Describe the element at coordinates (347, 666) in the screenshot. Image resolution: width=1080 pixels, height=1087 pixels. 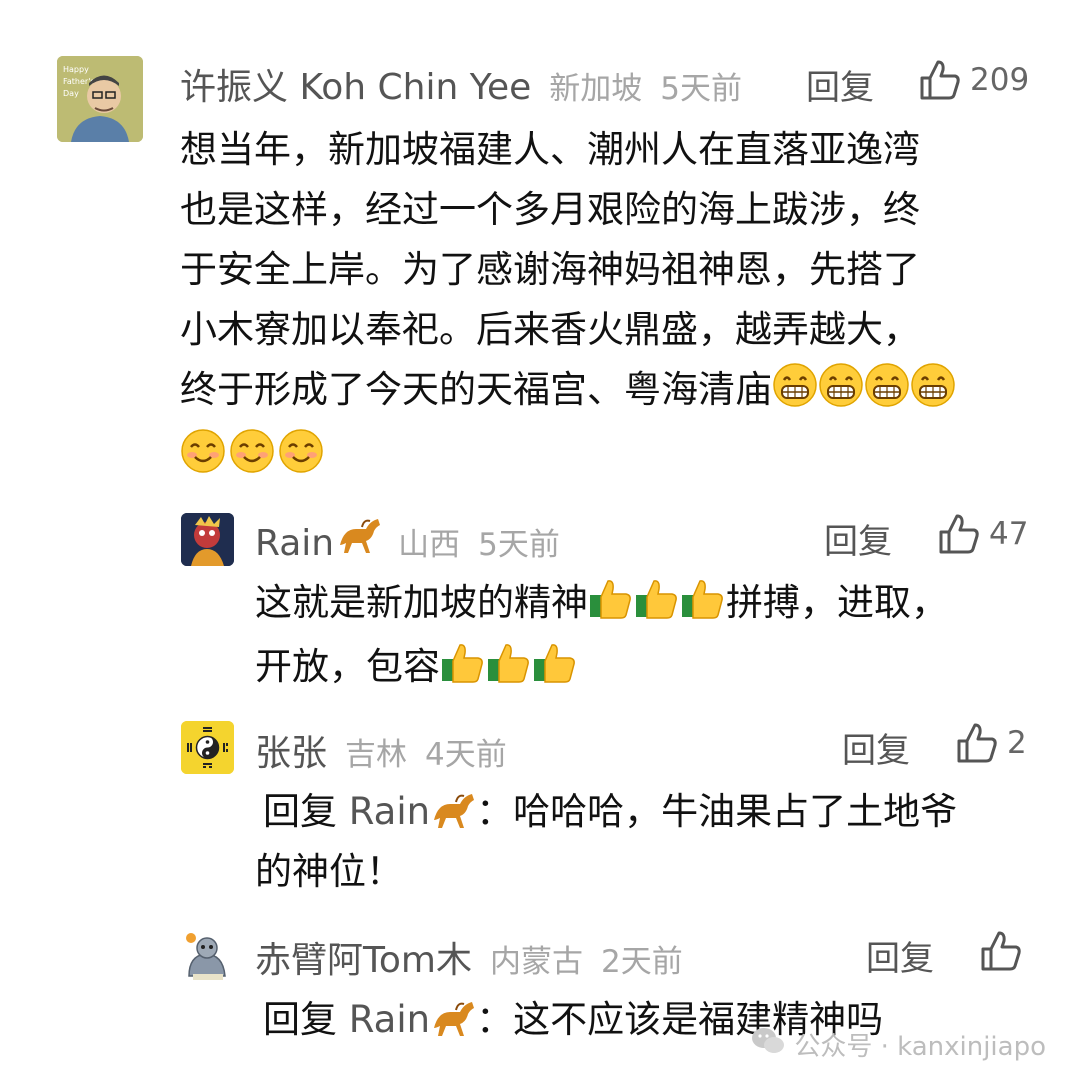
I see `comment-line-text: 开放，包容` at that location.